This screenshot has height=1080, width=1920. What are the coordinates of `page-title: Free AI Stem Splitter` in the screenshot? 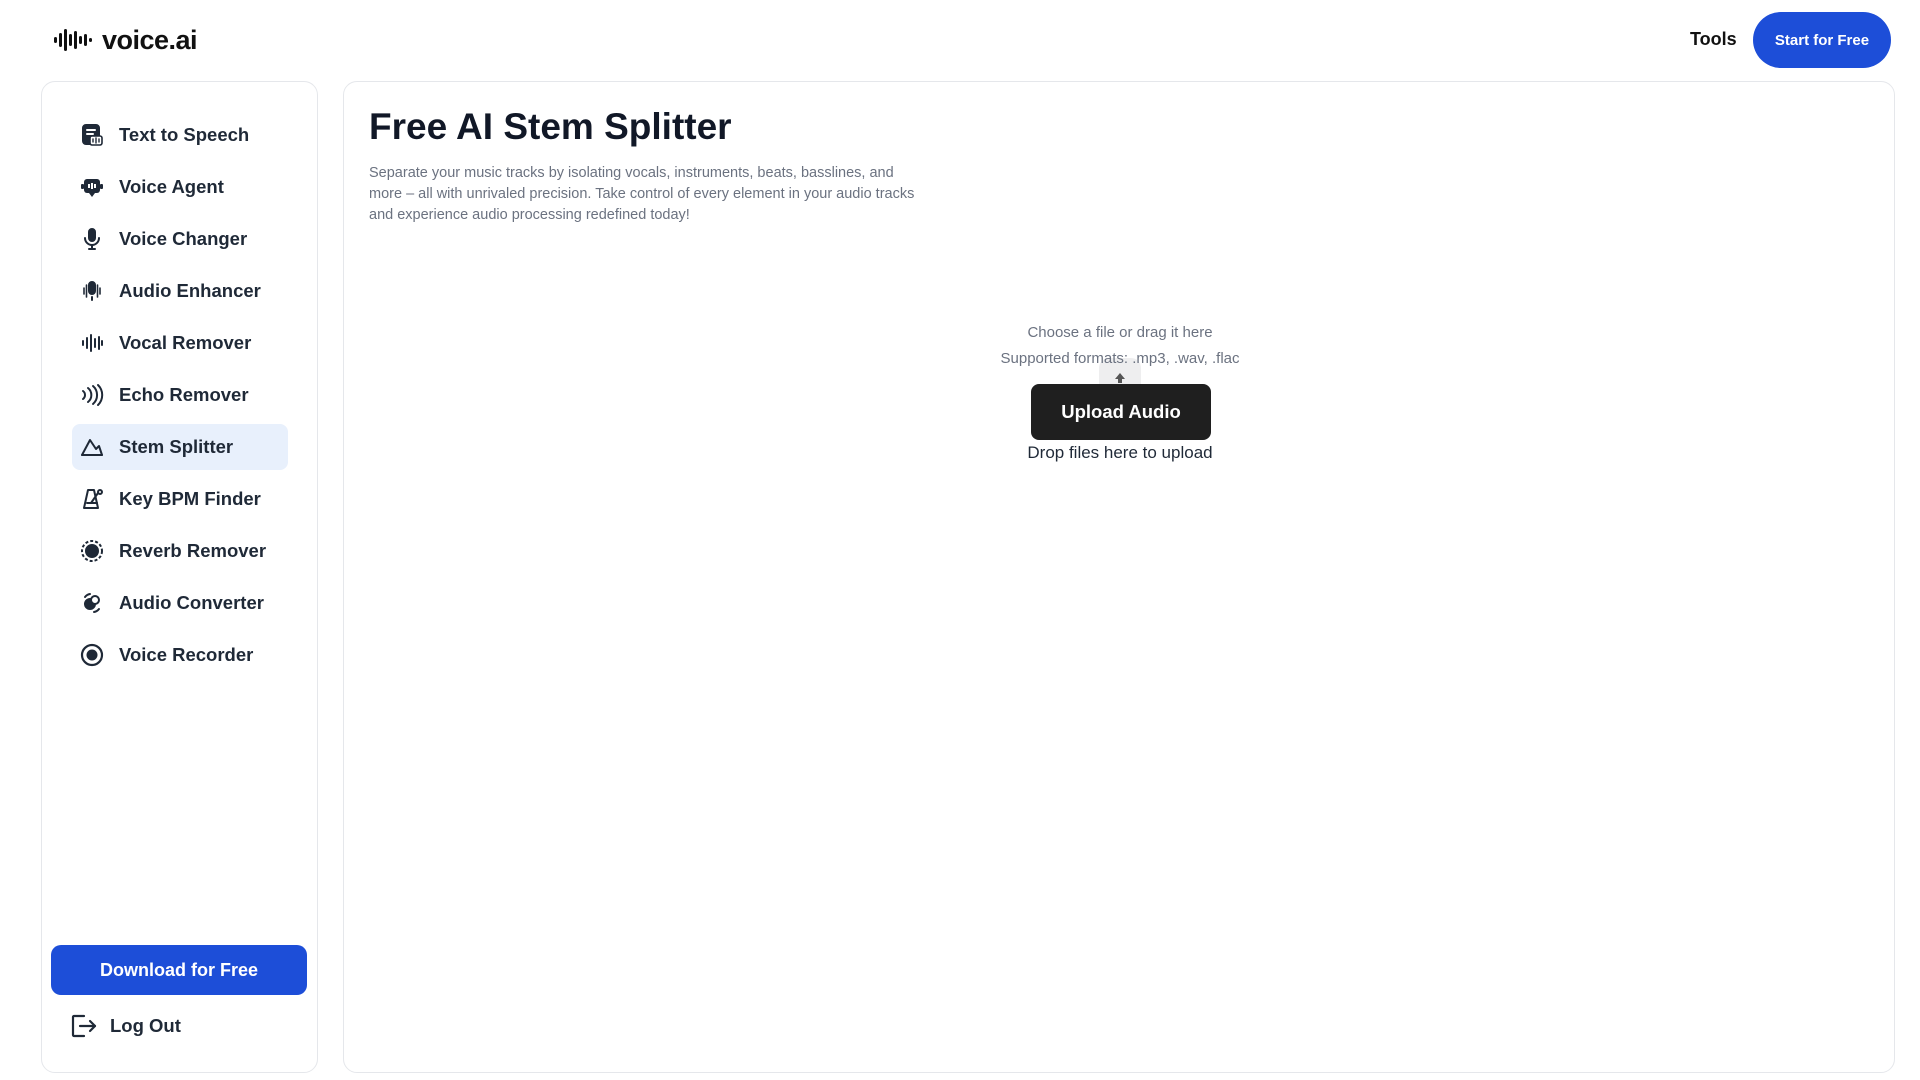 It's located at (550, 126).